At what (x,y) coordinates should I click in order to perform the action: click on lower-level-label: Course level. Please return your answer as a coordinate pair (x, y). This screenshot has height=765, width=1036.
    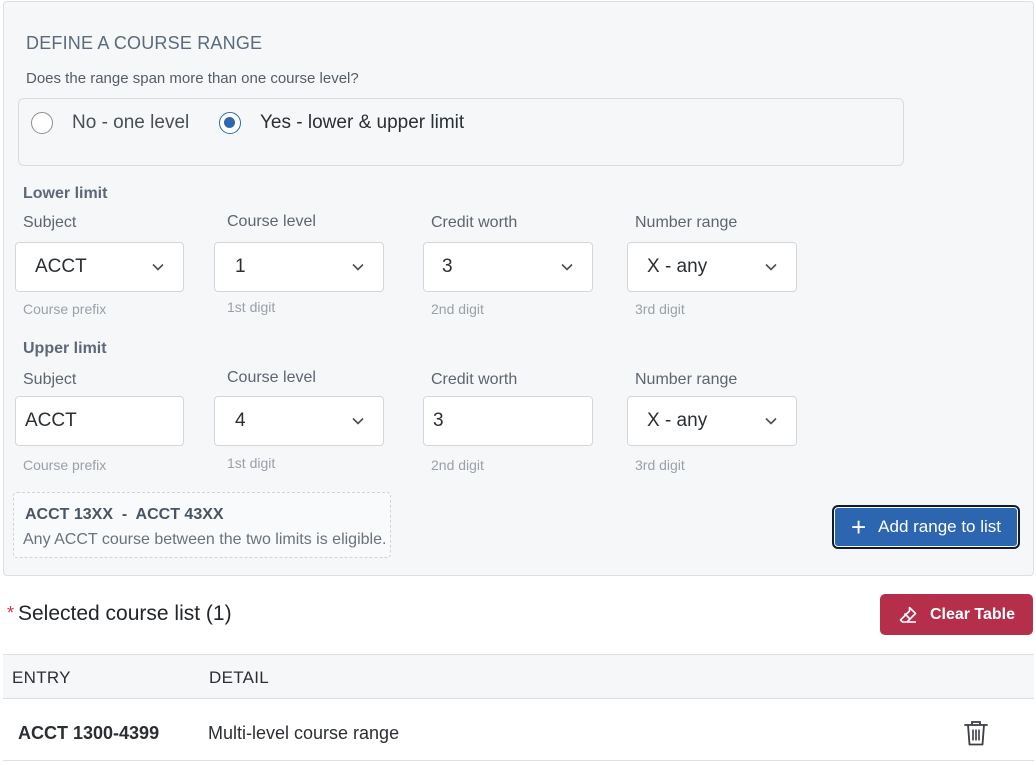
    Looking at the image, I should click on (271, 221).